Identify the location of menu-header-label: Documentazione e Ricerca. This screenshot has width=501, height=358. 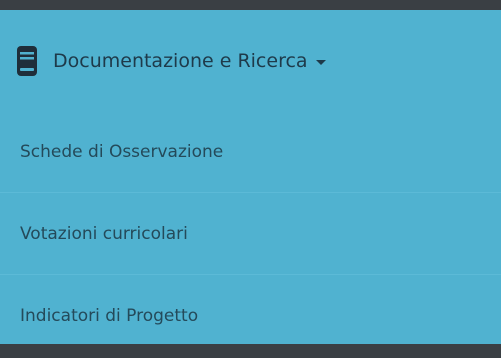
(180, 61).